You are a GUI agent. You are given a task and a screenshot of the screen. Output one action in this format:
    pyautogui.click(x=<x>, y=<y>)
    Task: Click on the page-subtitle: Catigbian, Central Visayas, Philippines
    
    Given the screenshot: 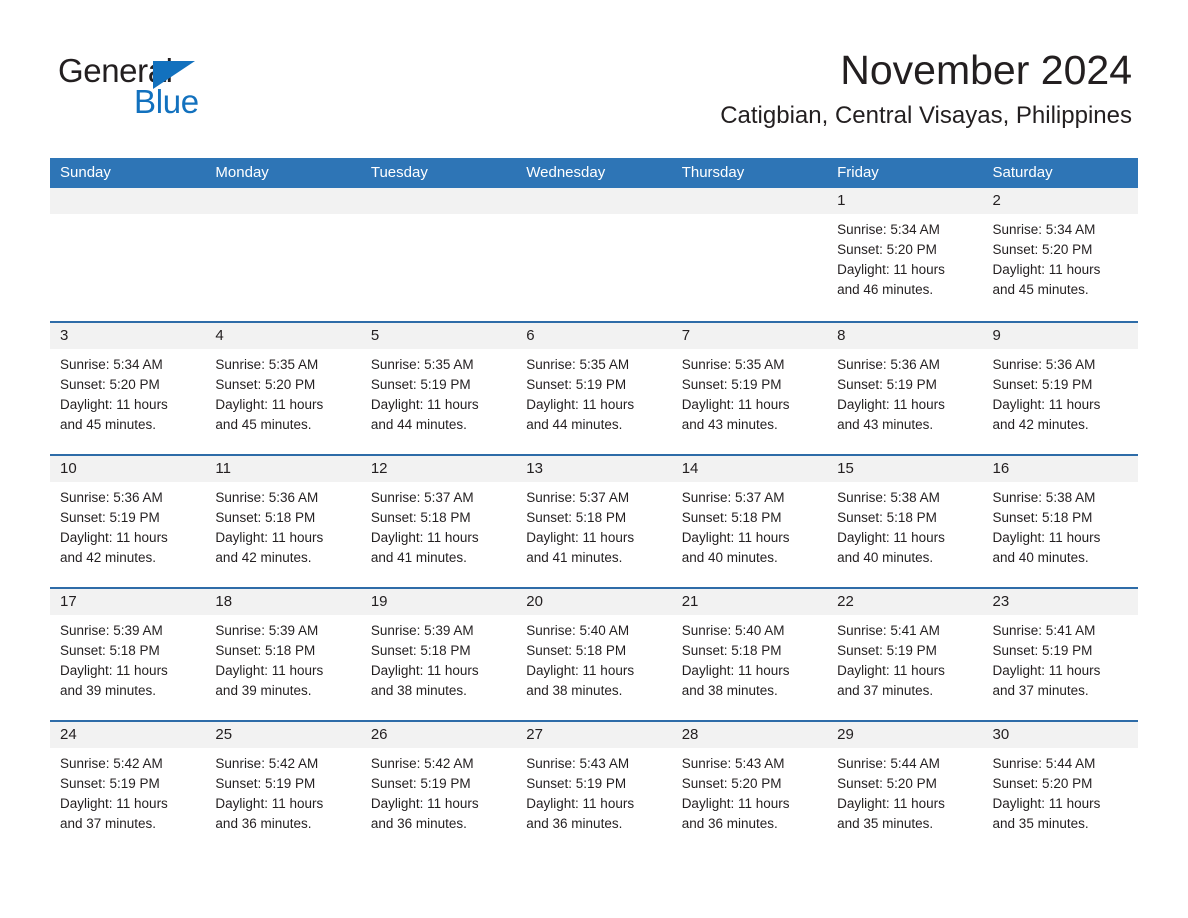 What is the action you would take?
    pyautogui.click(x=926, y=115)
    